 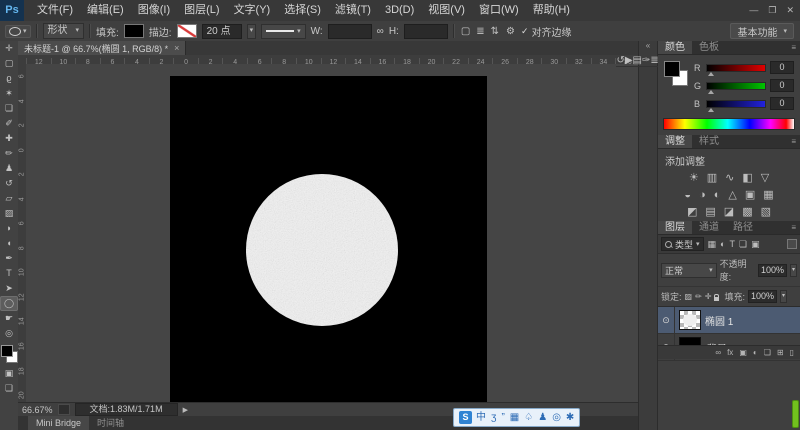 What do you see at coordinates (59, 423) in the screenshot?
I see `tab-mini-bridge: Mini Bridge` at bounding box center [59, 423].